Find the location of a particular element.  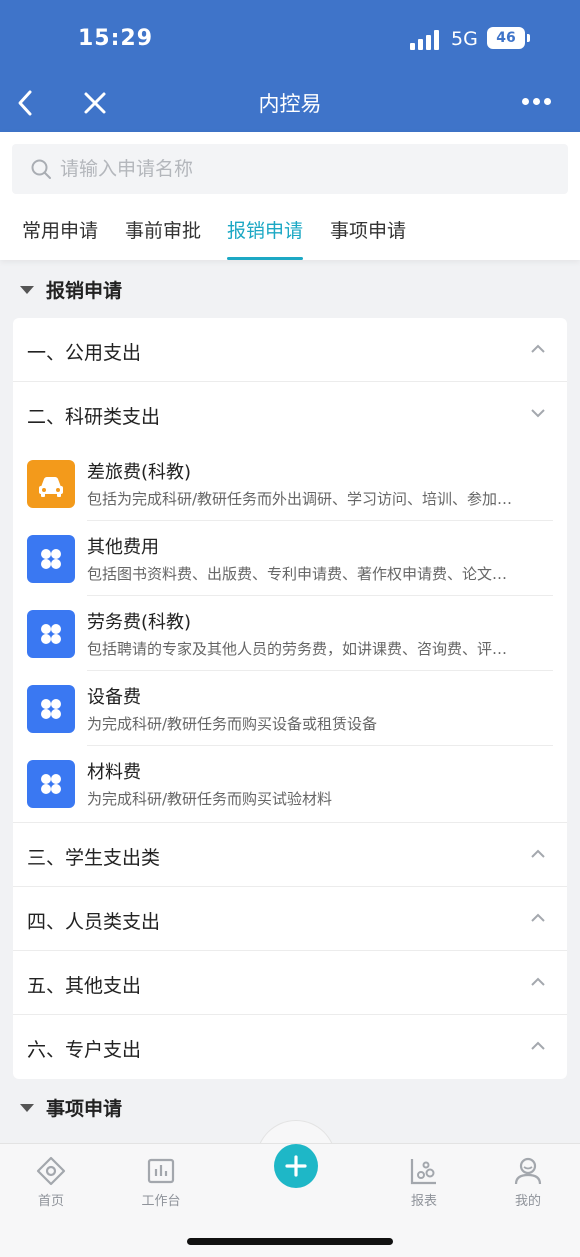

more-icon is located at coordinates (536, 103).